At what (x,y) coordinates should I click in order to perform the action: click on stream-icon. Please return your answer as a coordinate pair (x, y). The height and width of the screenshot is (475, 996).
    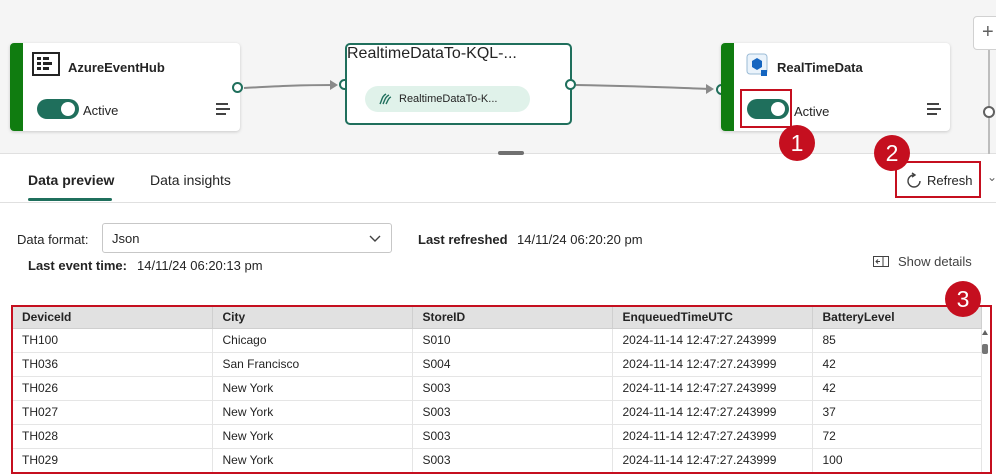
    Looking at the image, I should click on (385, 99).